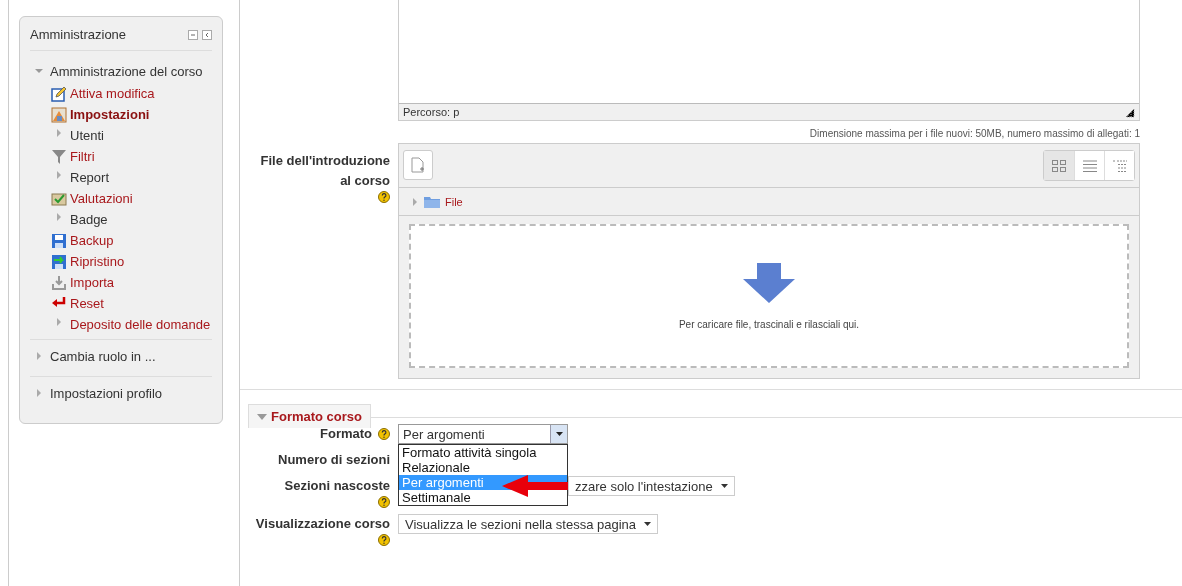  What do you see at coordinates (58, 262) in the screenshot?
I see `restore-icon` at bounding box center [58, 262].